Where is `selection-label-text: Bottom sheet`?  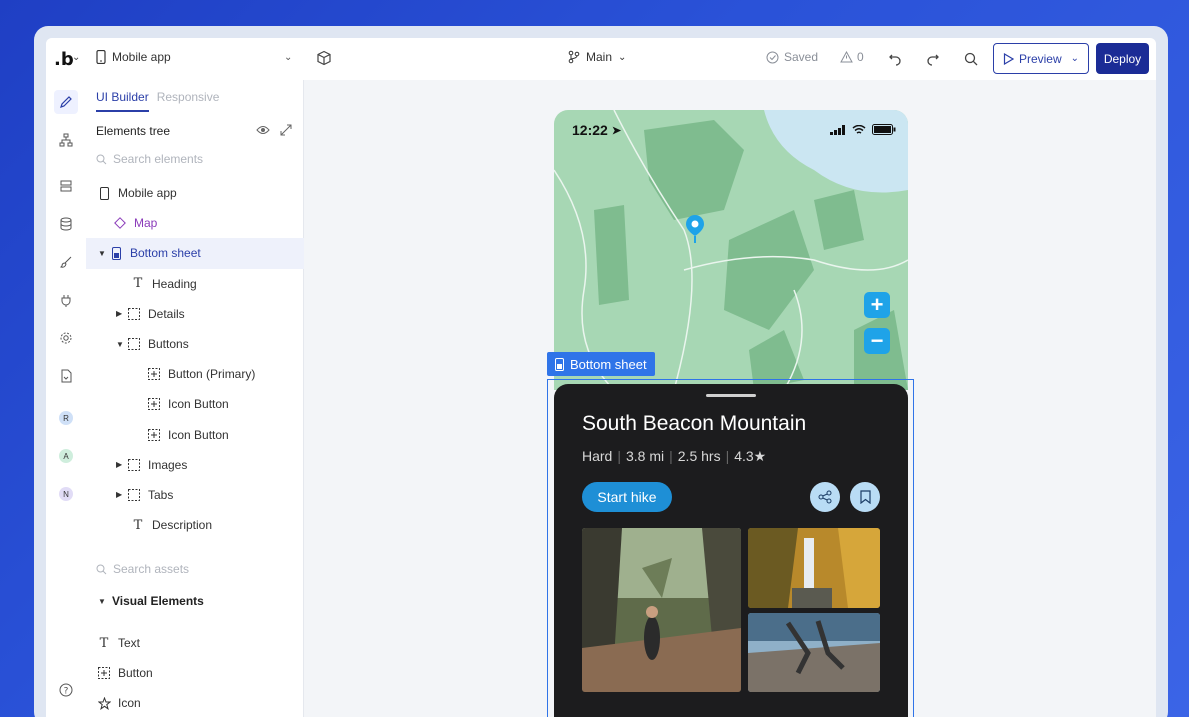 selection-label-text: Bottom sheet is located at coordinates (608, 364).